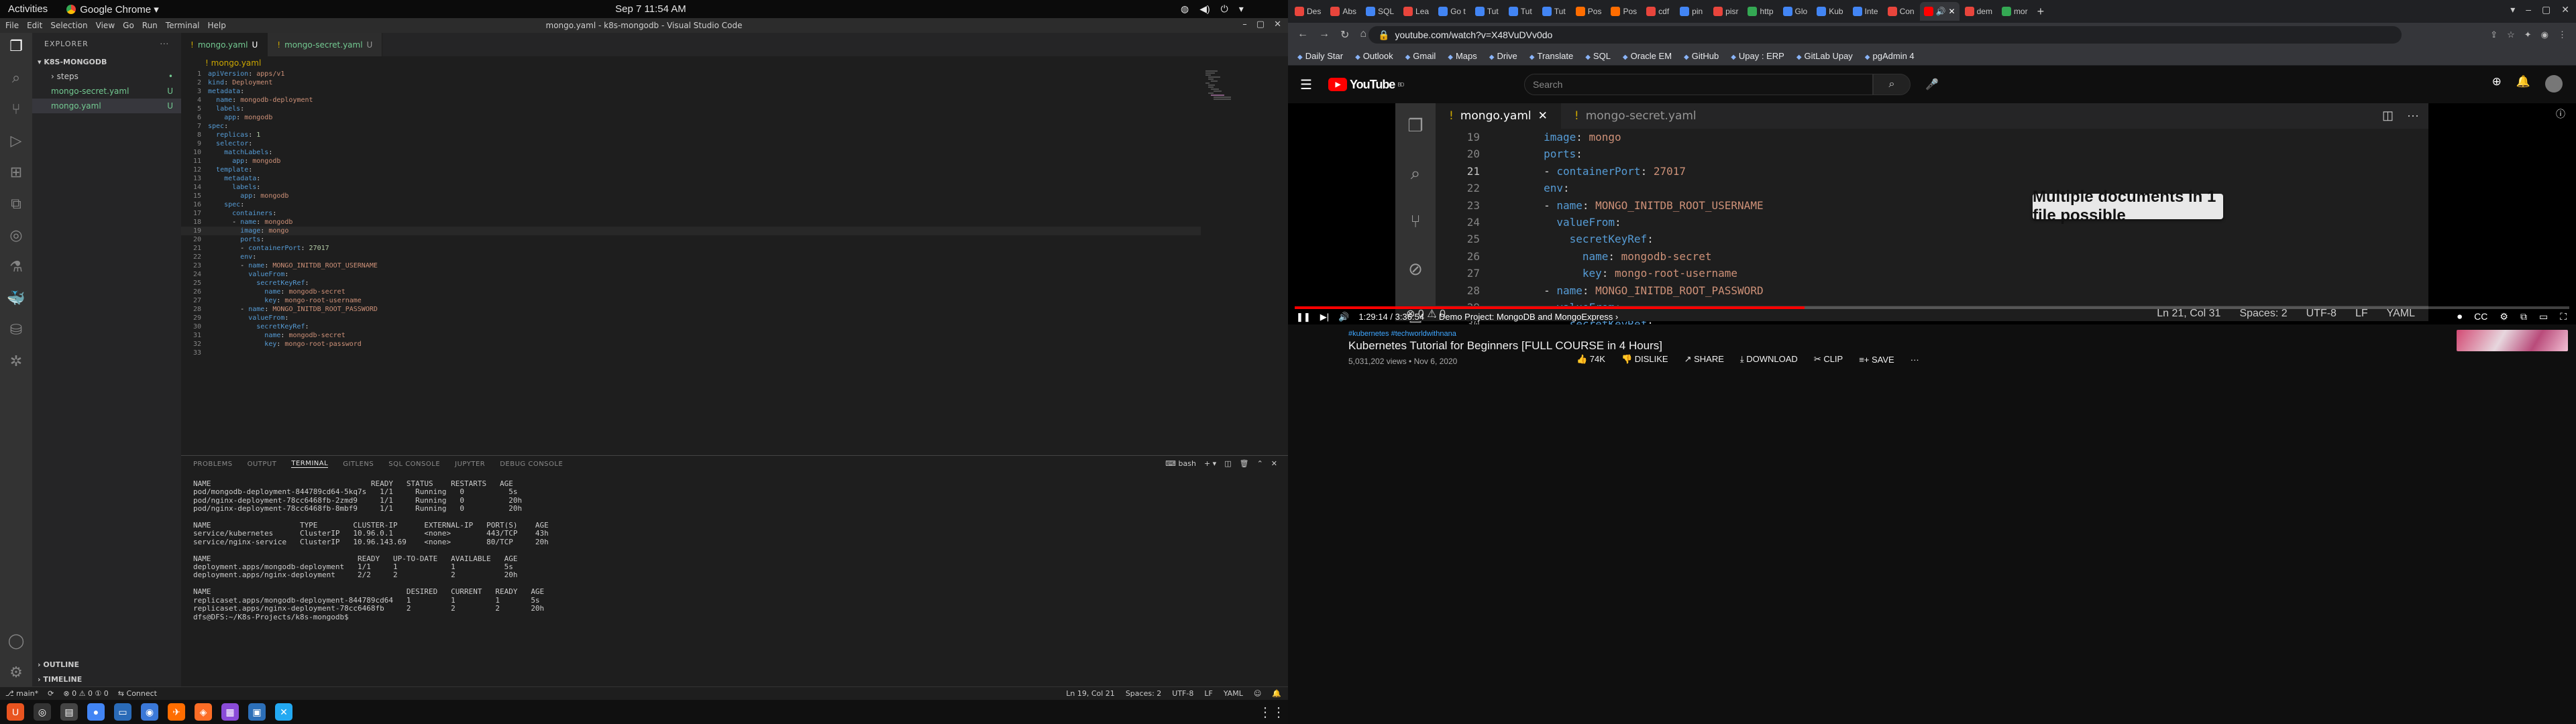  I want to click on youtube-search-button: ⌕, so click(1892, 84).